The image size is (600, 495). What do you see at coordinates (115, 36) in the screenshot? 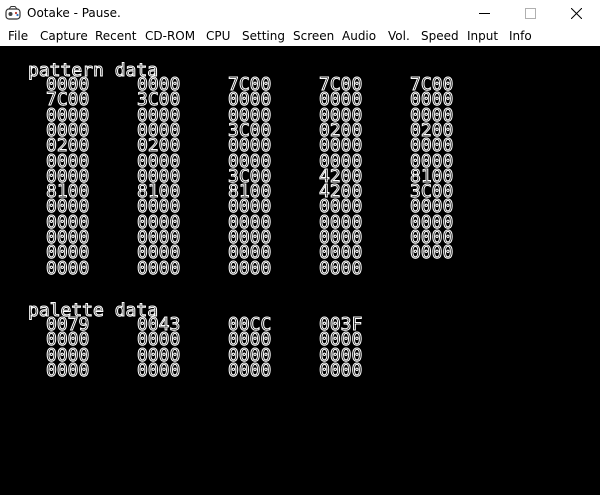
I see `menu-recent: Recent` at bounding box center [115, 36].